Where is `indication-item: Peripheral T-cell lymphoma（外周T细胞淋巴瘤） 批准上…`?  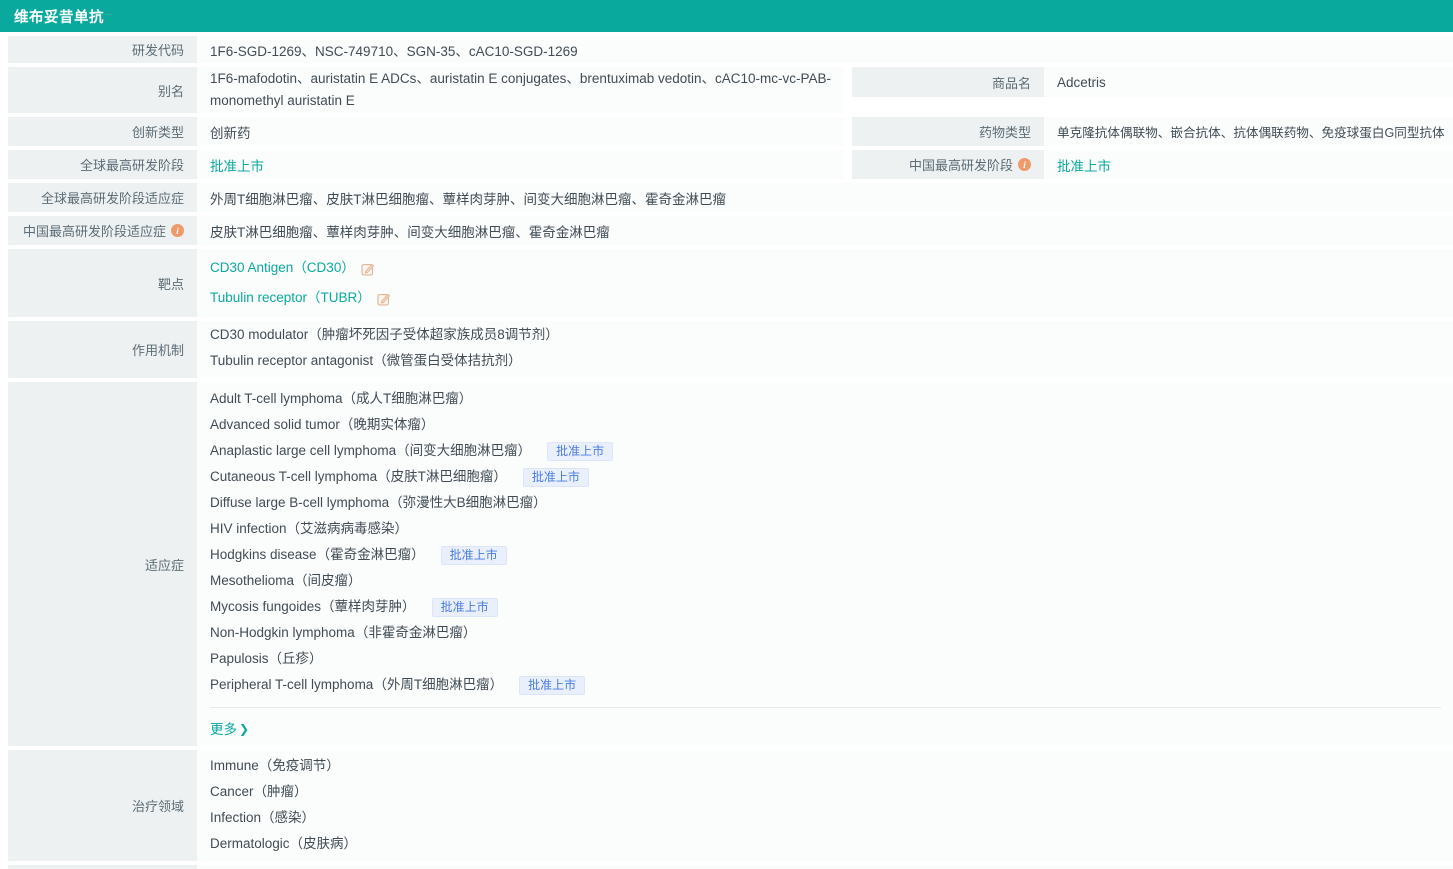
indication-item: Peripheral T-cell lymphoma（外周T细胞淋巴瘤） 批准上… is located at coordinates (831, 685).